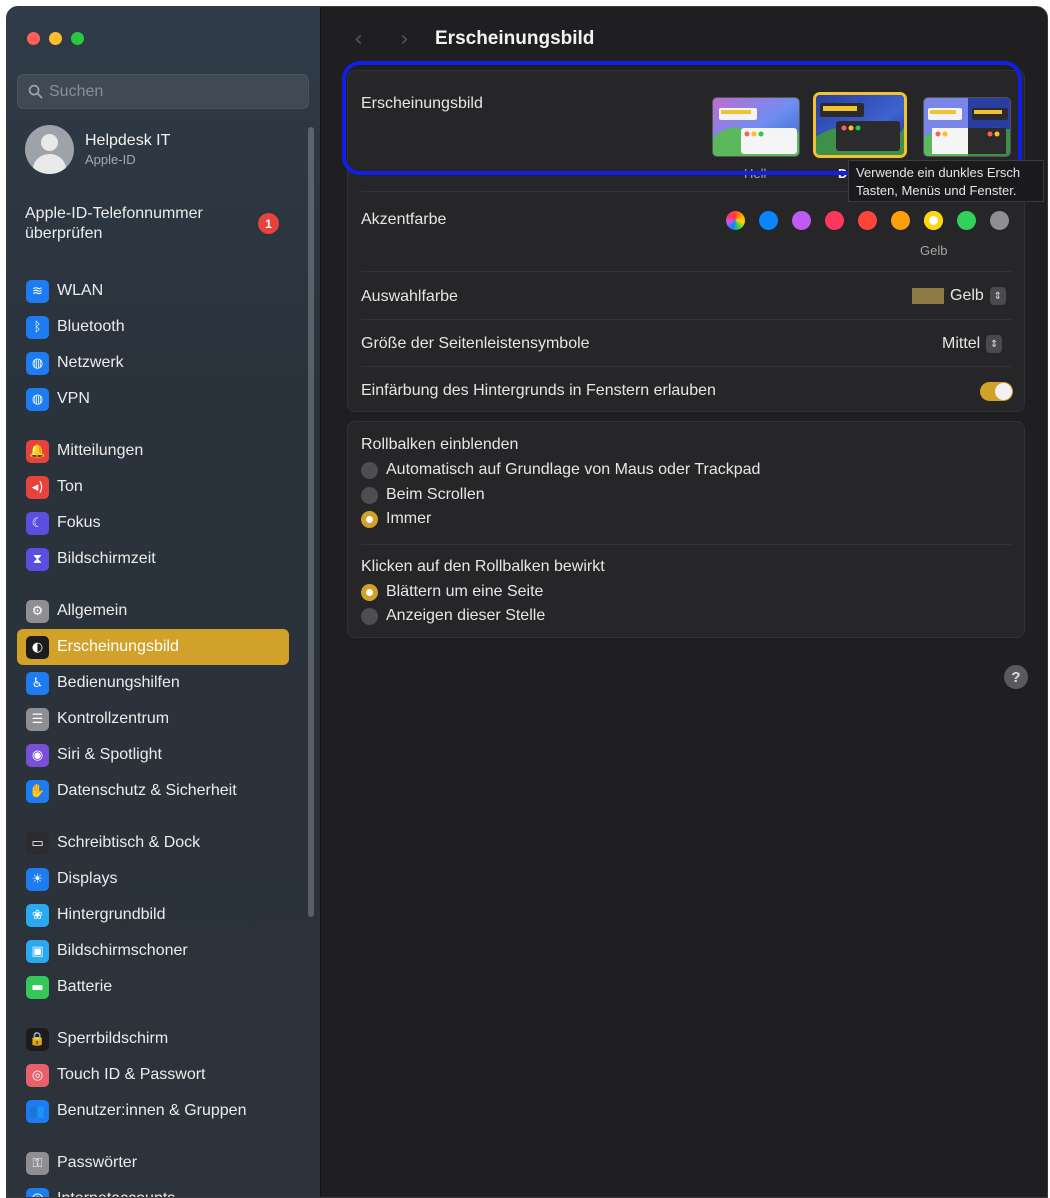  What do you see at coordinates (116, 1193) in the screenshot?
I see `sidebar-item-label: Internetaccounts` at bounding box center [116, 1193].